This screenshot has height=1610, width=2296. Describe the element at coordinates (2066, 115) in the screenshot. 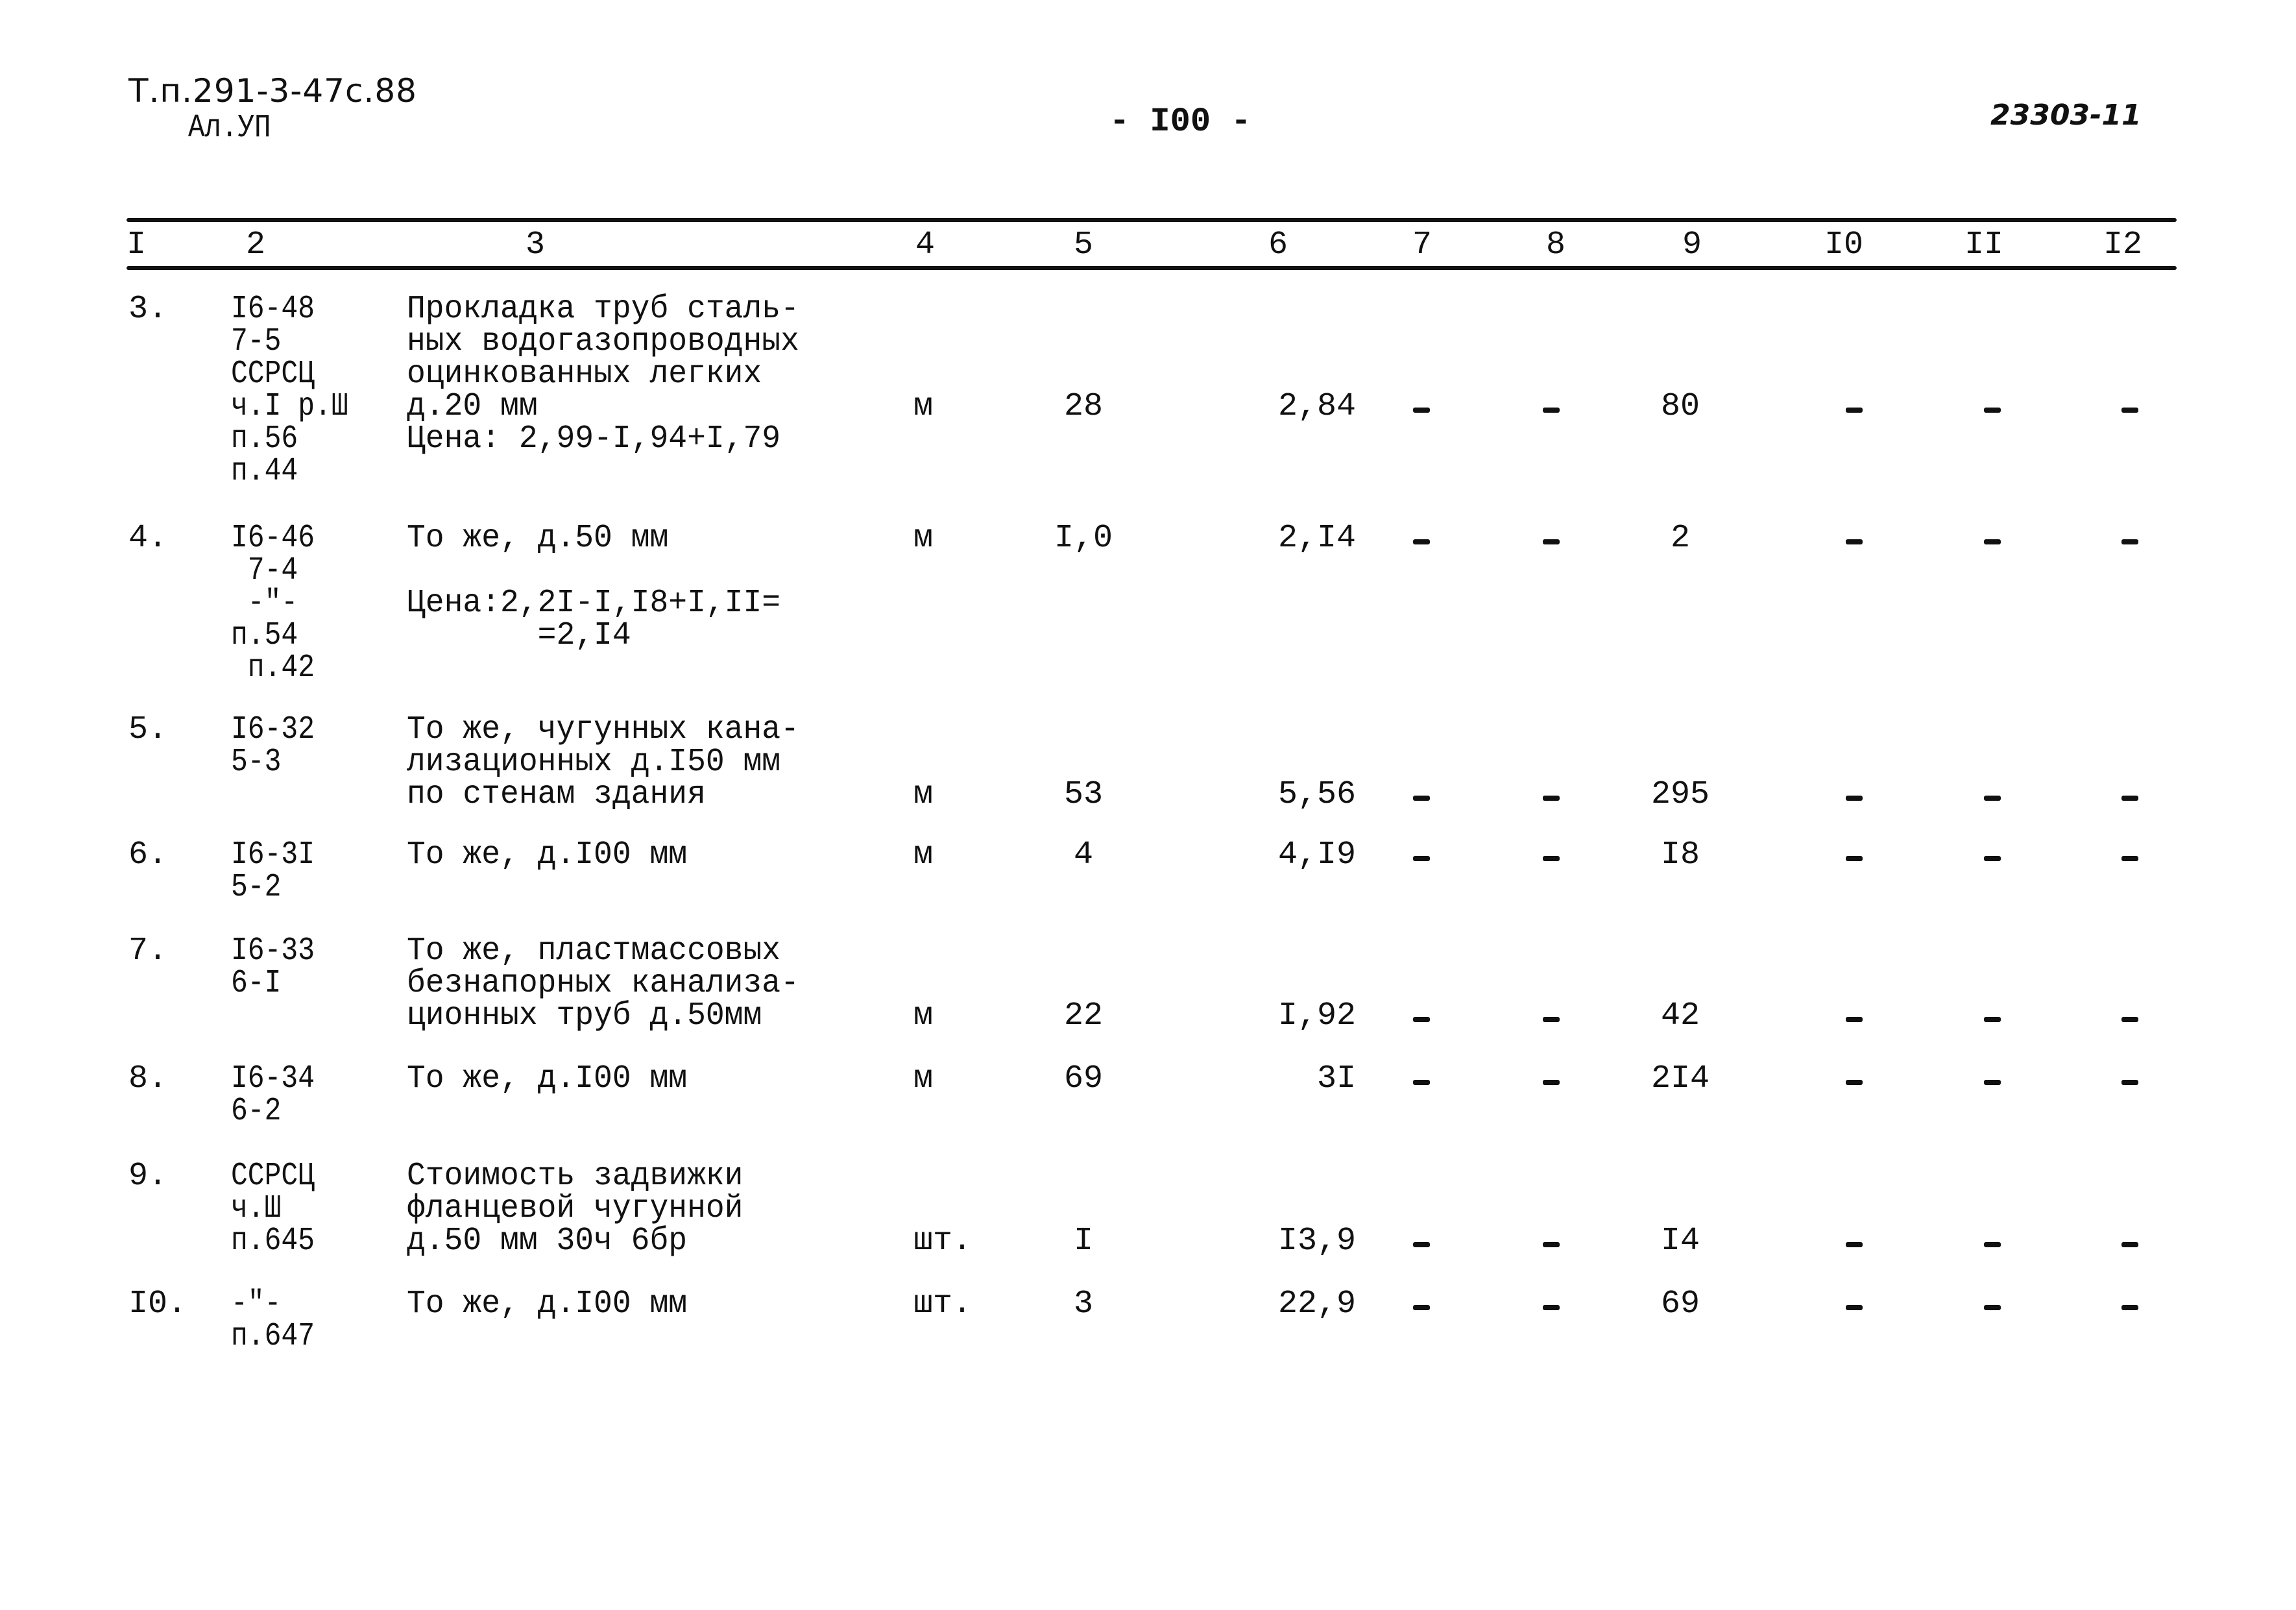

I see `document-number: 23303-11` at that location.